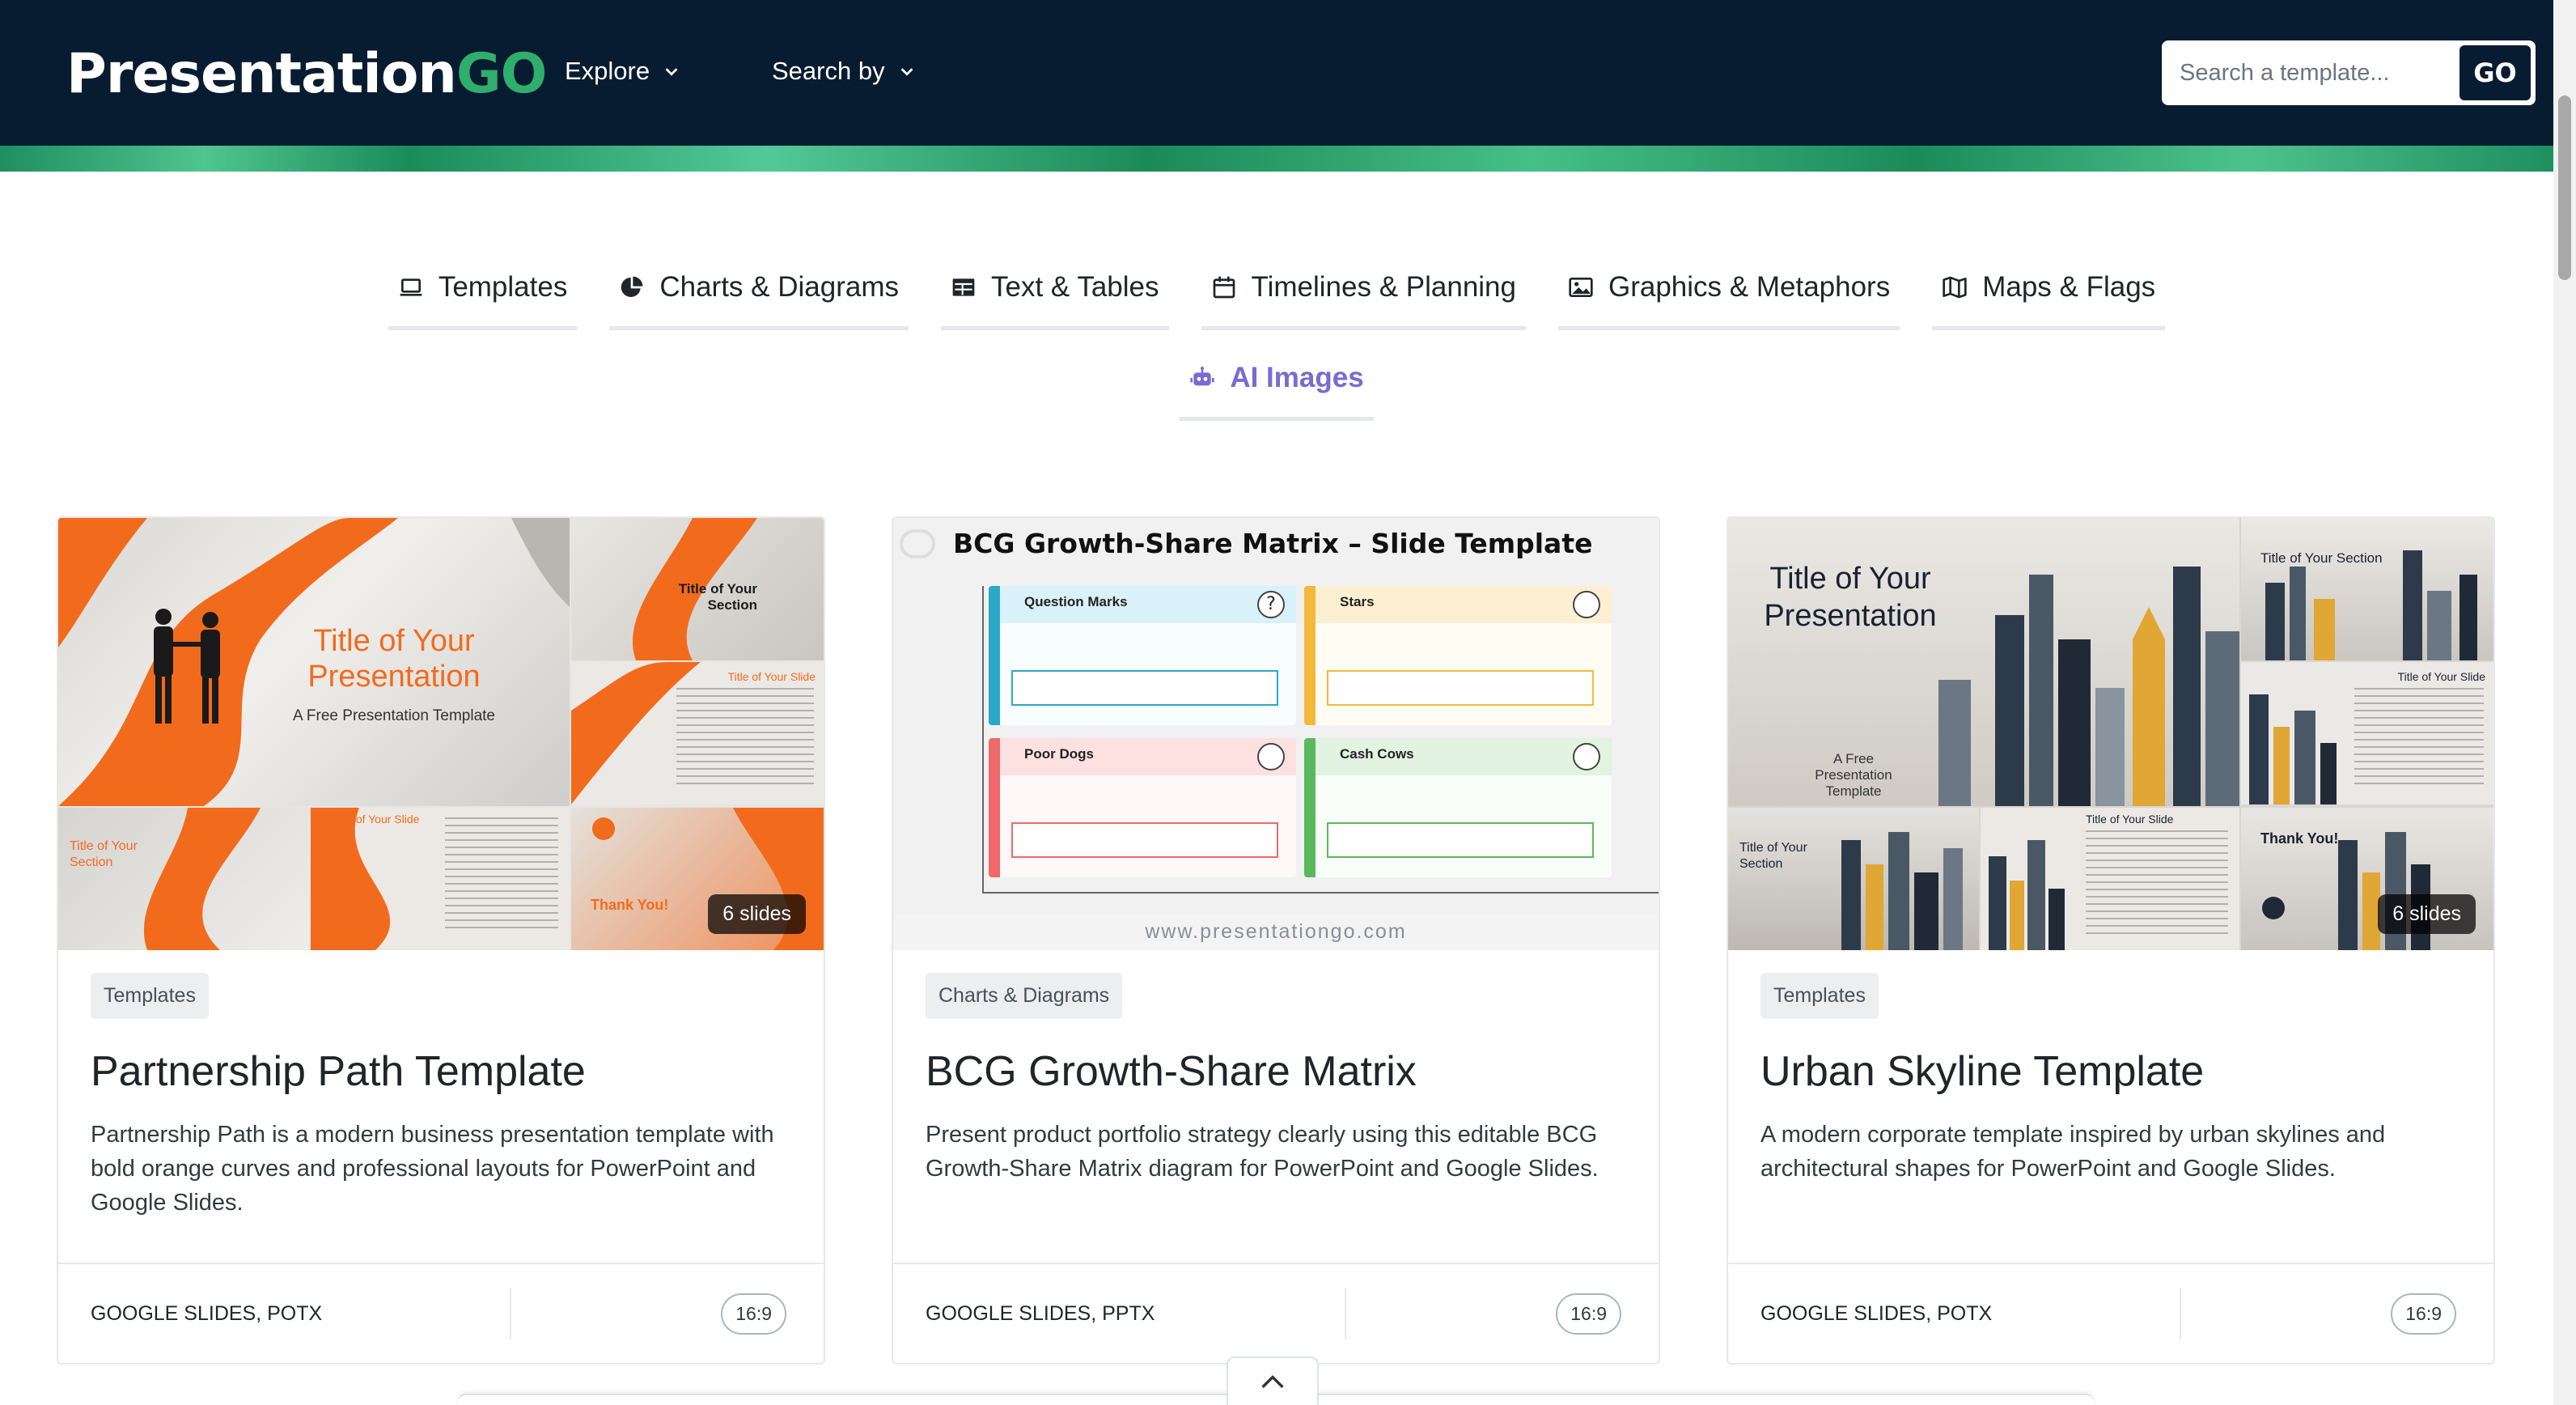  Describe the element at coordinates (1076, 601) in the screenshot. I see `quadrant-name: Question Marks` at that location.